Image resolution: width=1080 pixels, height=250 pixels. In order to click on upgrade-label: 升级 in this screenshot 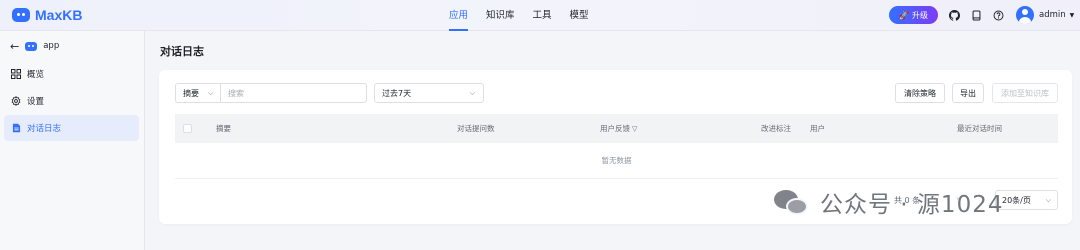, I will do `click(919, 15)`.